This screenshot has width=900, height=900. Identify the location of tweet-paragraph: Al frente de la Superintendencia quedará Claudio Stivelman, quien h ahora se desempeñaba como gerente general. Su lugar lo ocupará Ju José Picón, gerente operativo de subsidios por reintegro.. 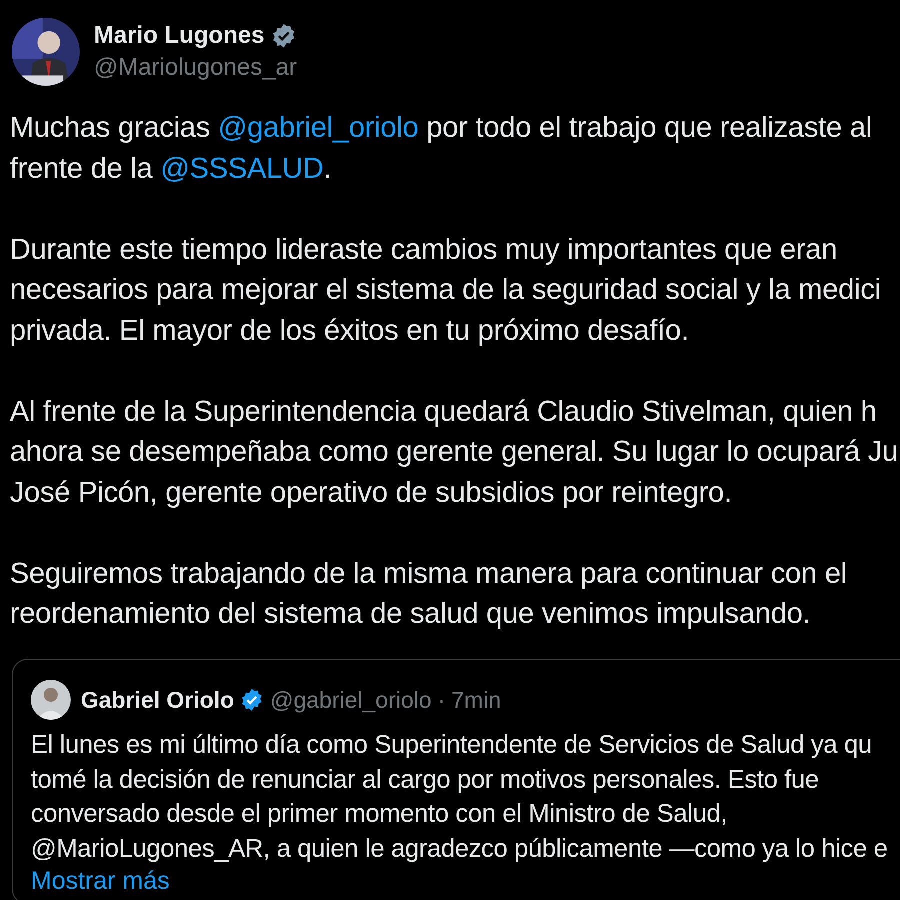
(455, 452).